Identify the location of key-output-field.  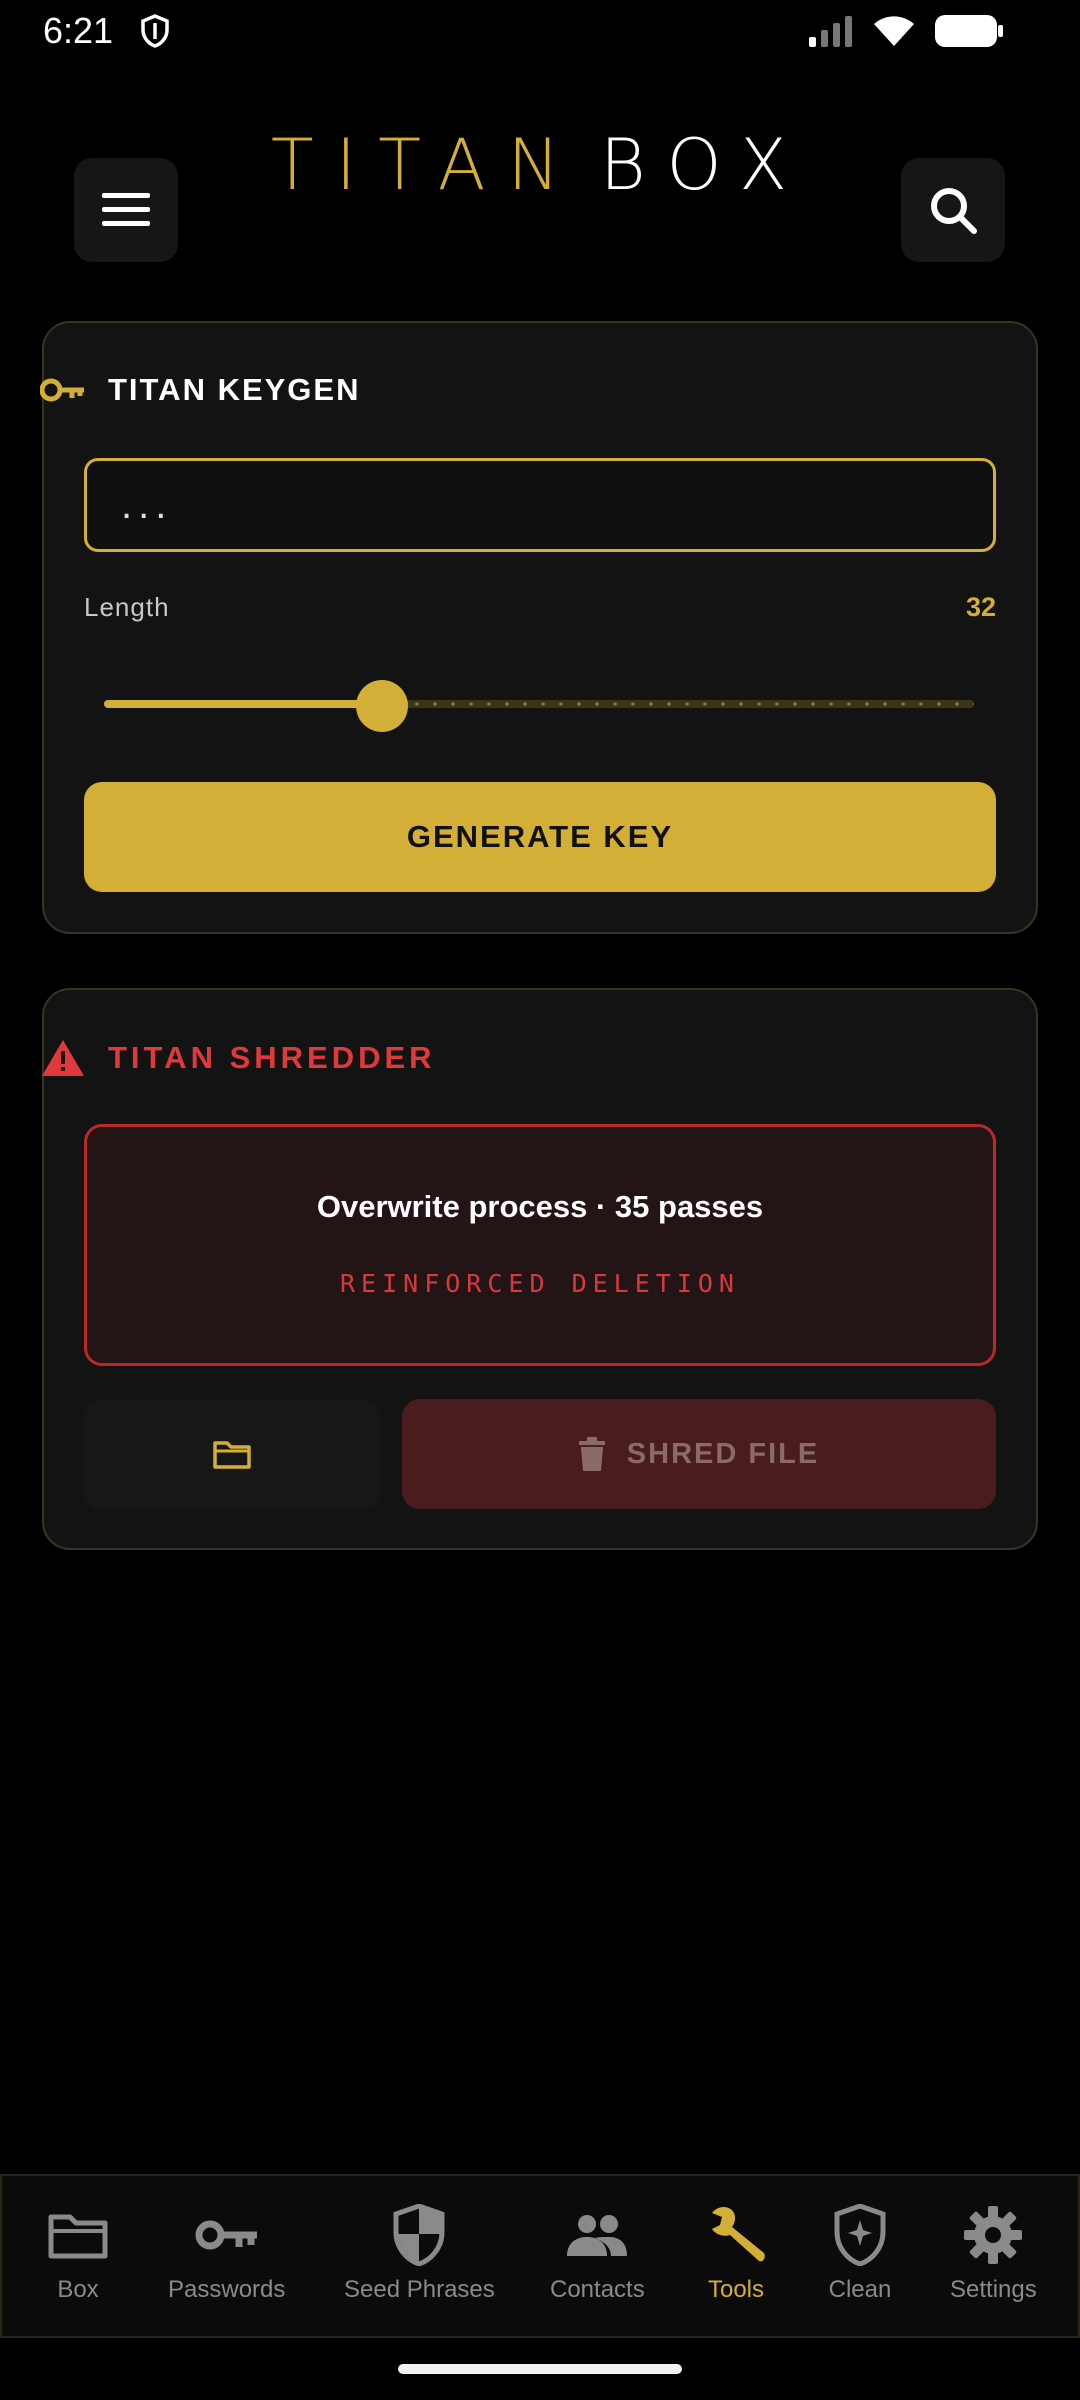
(540, 505).